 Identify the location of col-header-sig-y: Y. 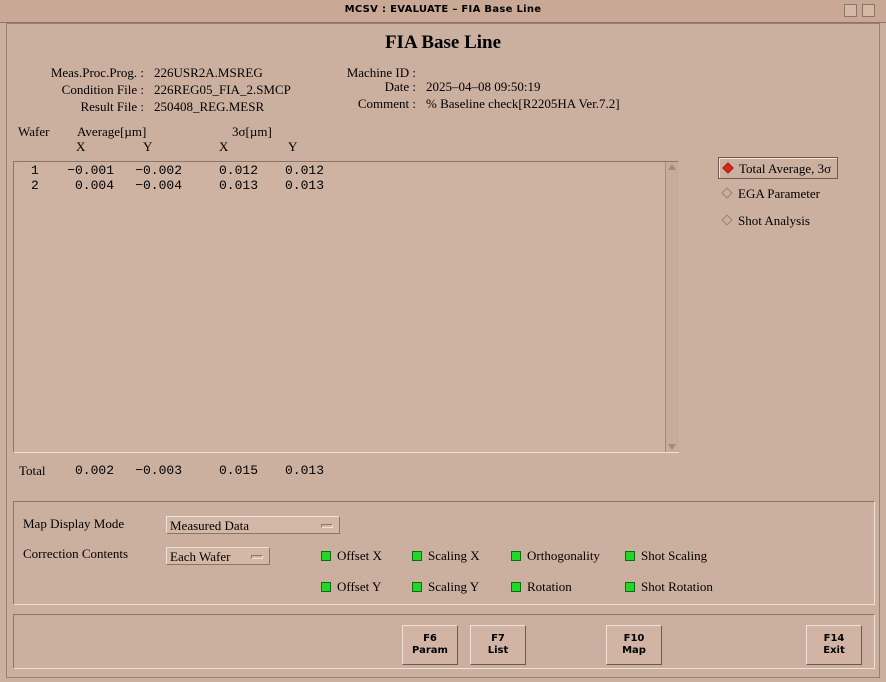
(293, 146).